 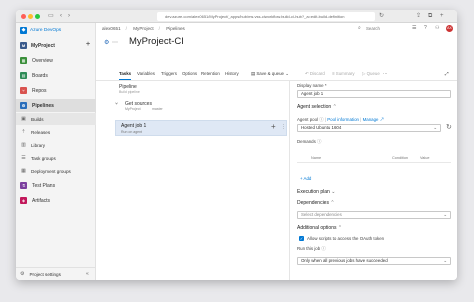 What do you see at coordinates (30, 16) in the screenshot?
I see `minimize-window-button` at bounding box center [30, 16].